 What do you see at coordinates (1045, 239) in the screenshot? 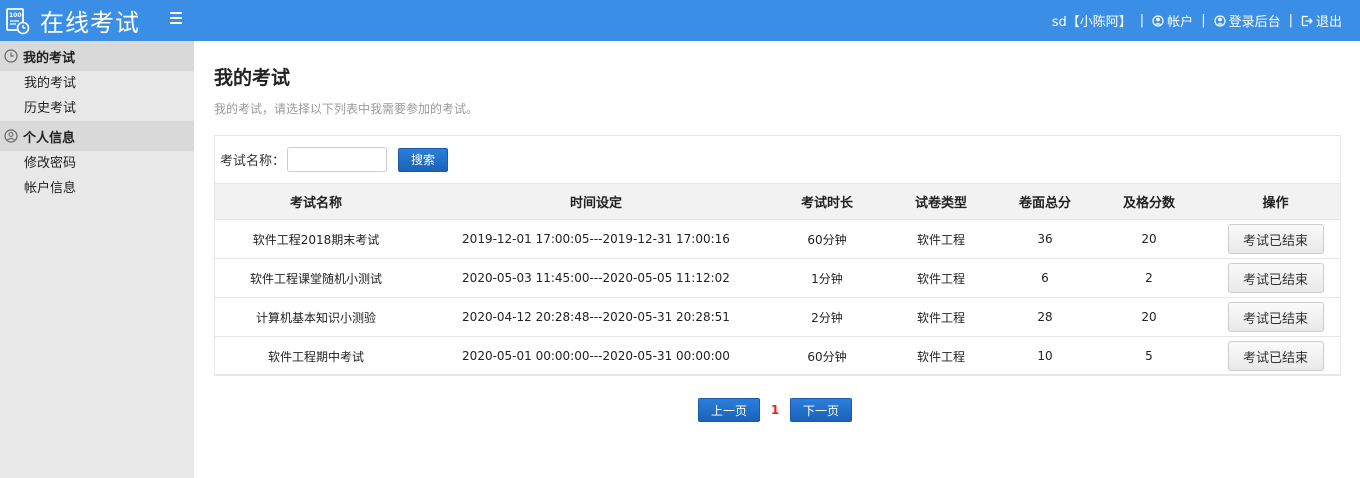
I see `exam-total: 36` at bounding box center [1045, 239].